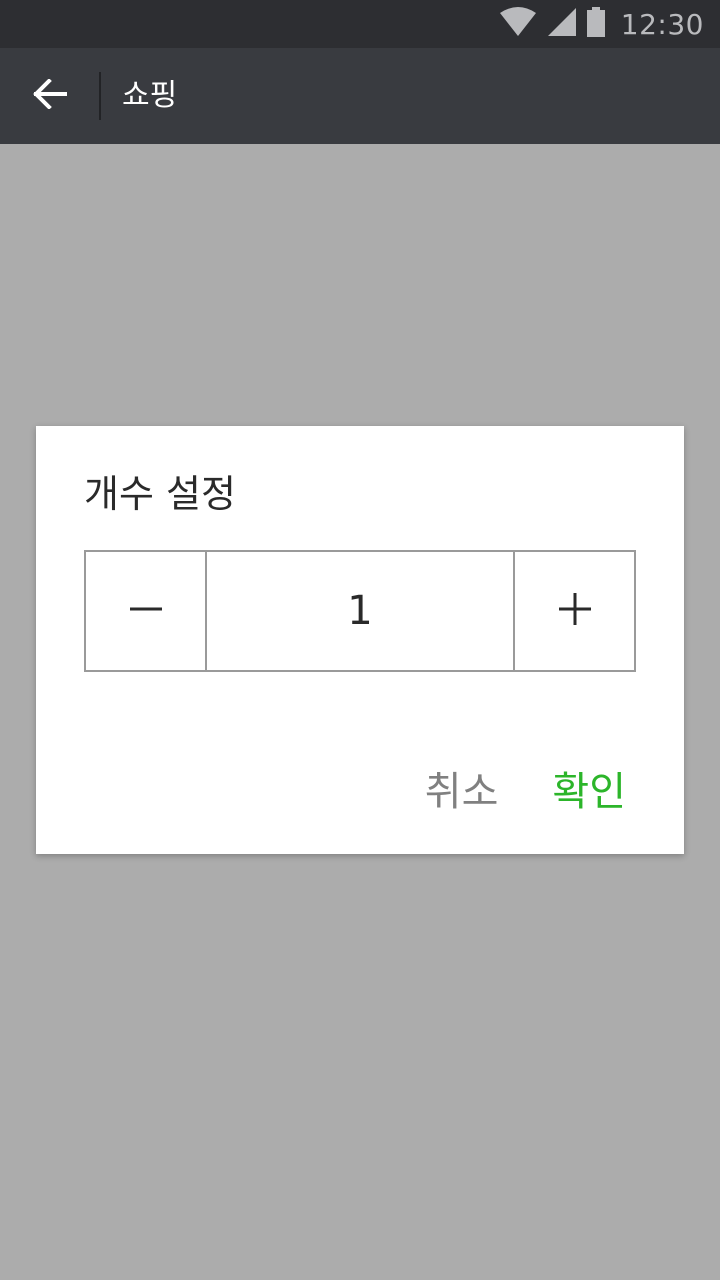 Image resolution: width=720 pixels, height=1280 pixels. I want to click on signal-icon, so click(562, 24).